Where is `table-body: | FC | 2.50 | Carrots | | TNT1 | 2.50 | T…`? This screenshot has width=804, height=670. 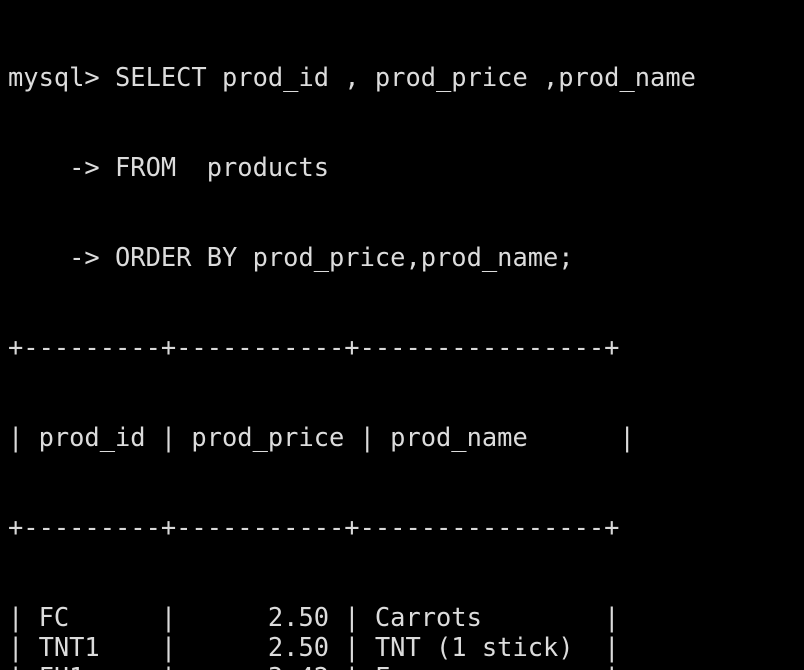 table-body: | FC | 2.50 | Carrots | | TNT1 | 2.50 | T… is located at coordinates (406, 636).